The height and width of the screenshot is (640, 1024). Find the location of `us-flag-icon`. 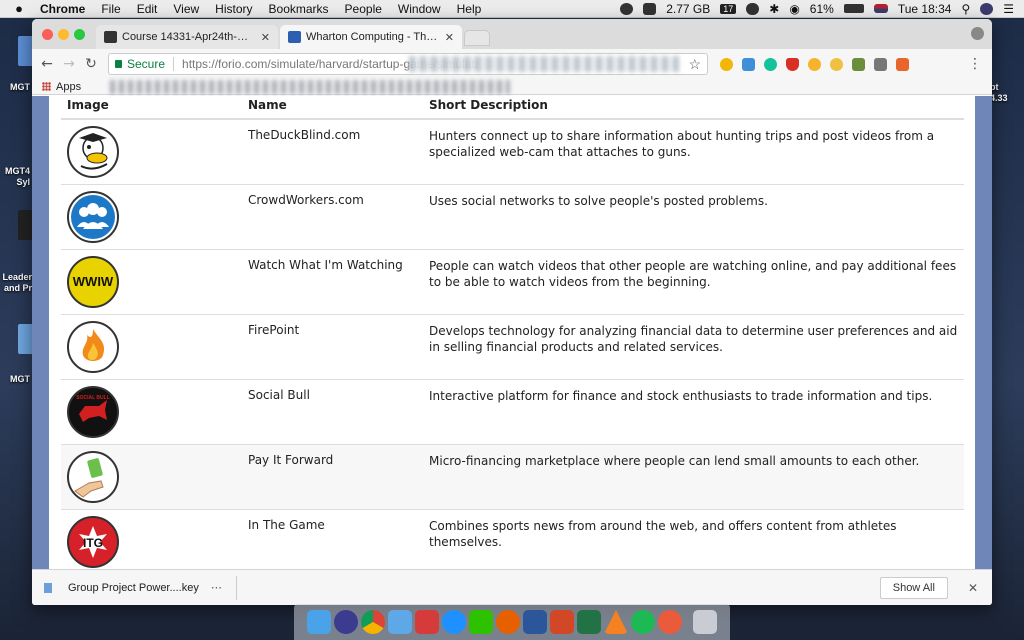

us-flag-icon is located at coordinates (880, 8).